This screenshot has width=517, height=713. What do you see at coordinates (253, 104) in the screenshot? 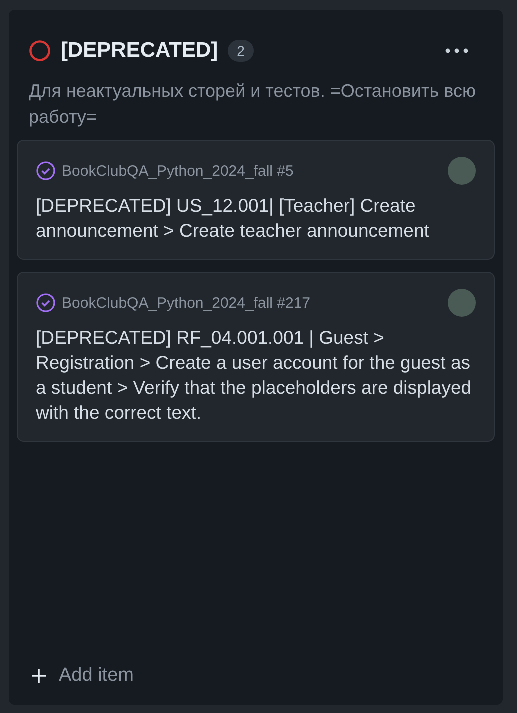
I see `column-description: Для неактуальных сторей и тестов. =Остановить всю работу=` at bounding box center [253, 104].